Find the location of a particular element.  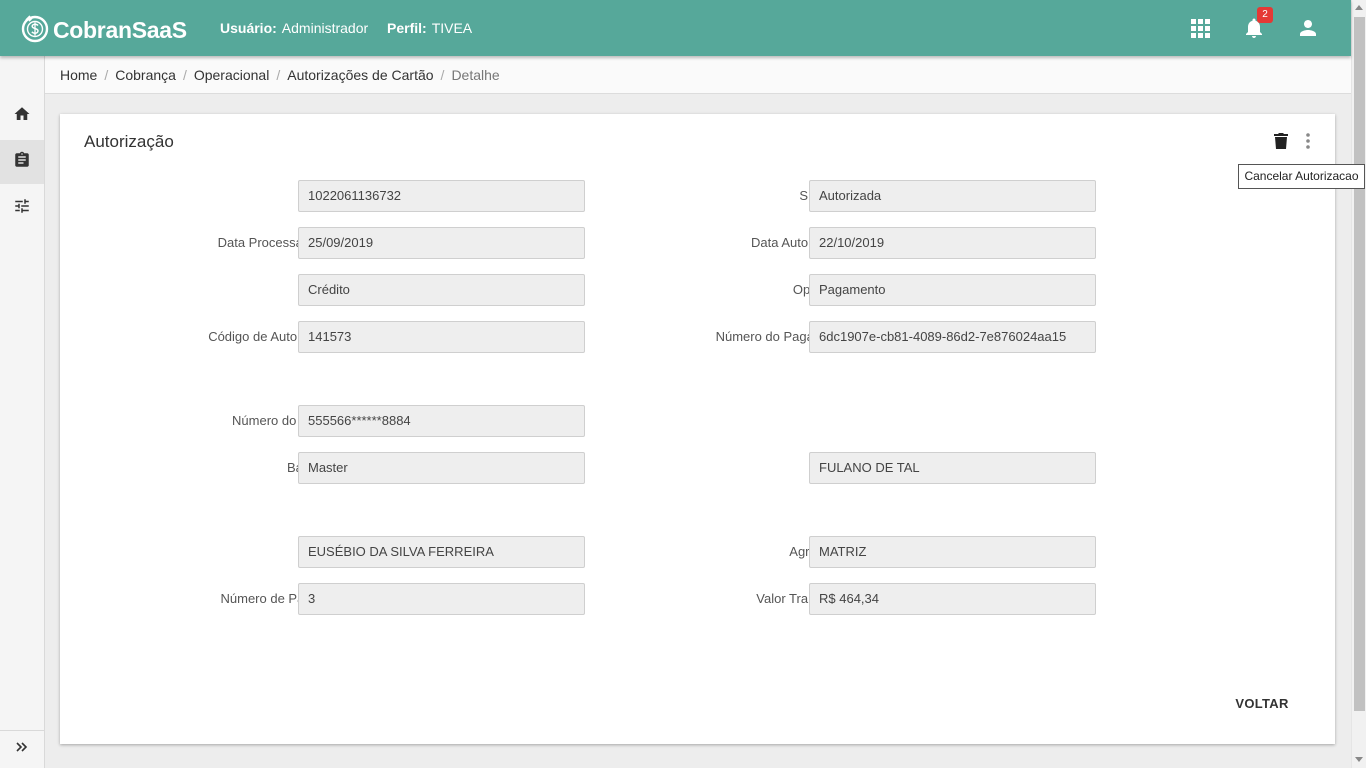

numero-parcelas-field: 3 is located at coordinates (441, 599).